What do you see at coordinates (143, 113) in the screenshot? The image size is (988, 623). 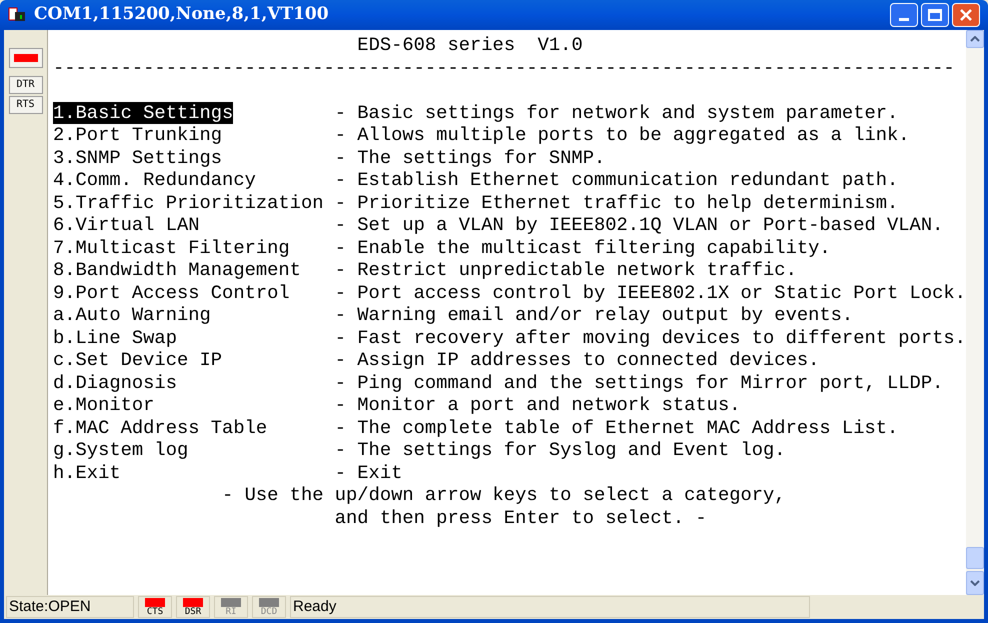 I see `menu-item: 1.Basic Settings` at bounding box center [143, 113].